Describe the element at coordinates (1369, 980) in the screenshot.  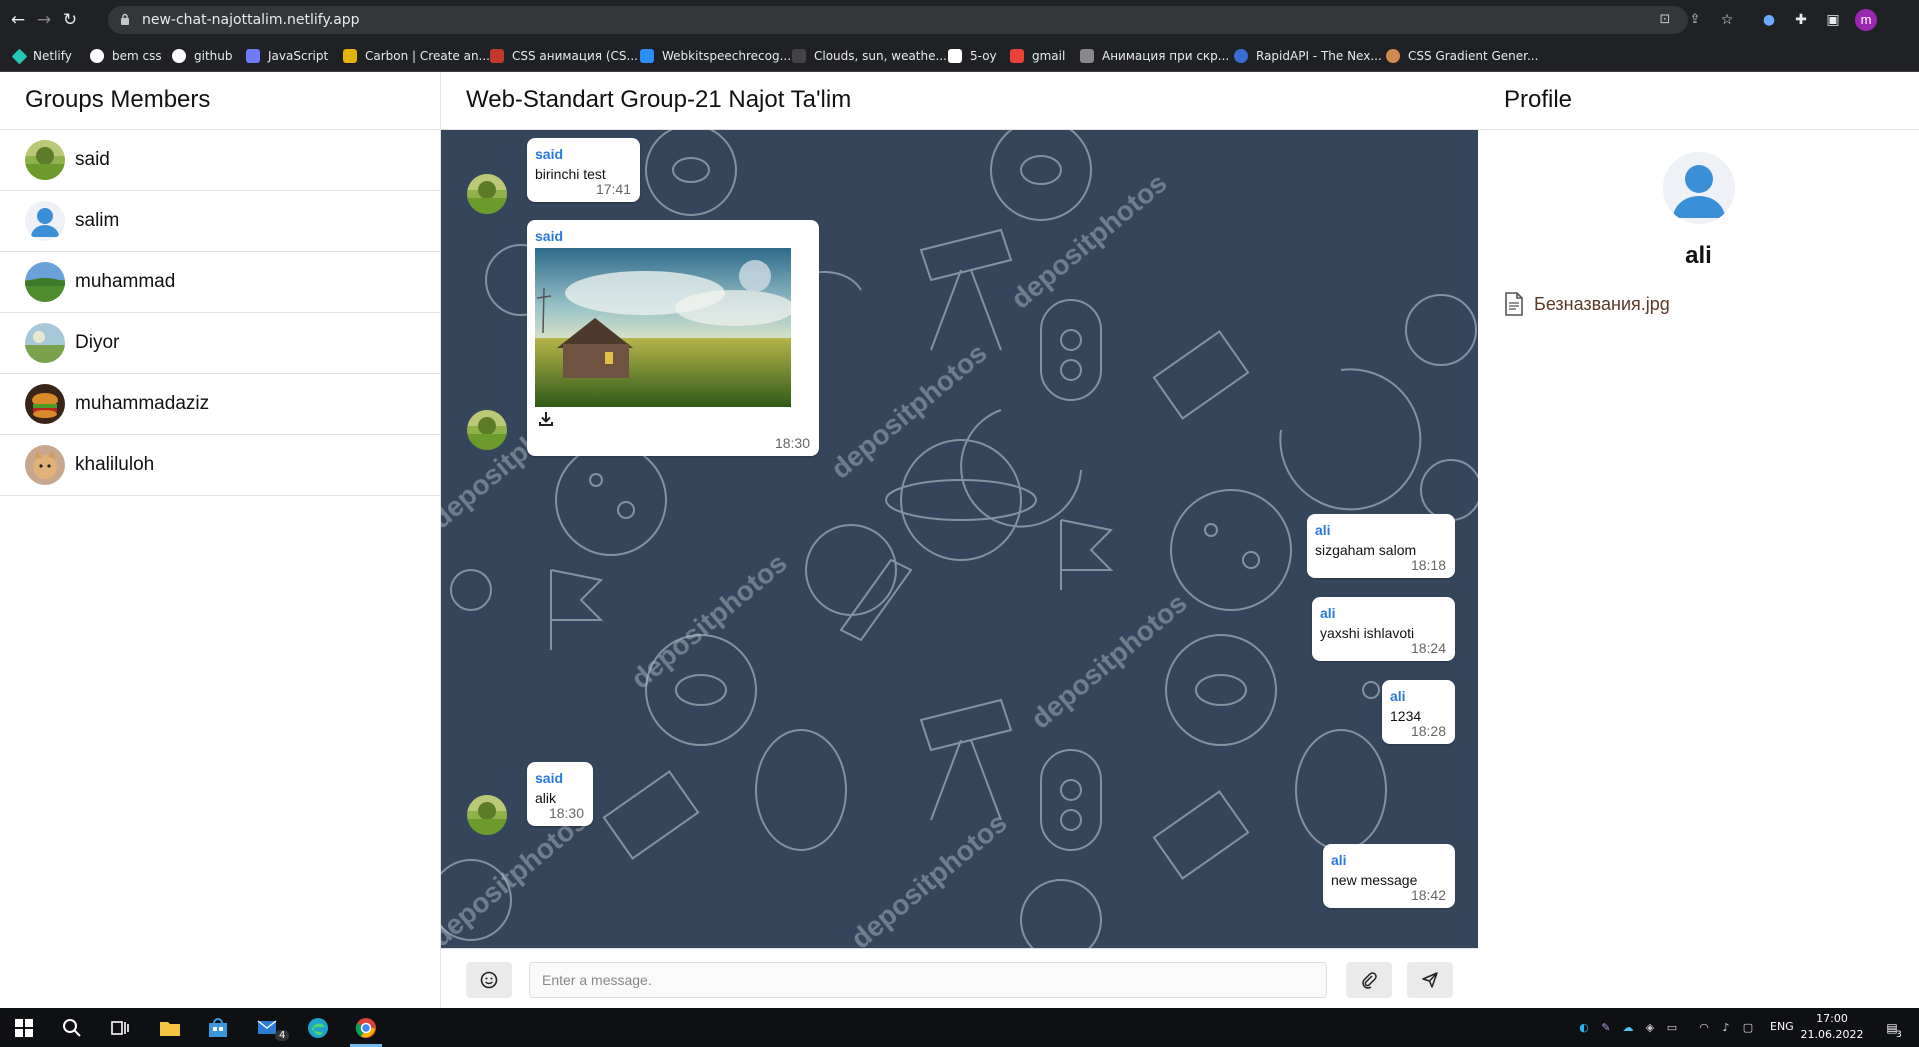
I see `attach-button` at that location.